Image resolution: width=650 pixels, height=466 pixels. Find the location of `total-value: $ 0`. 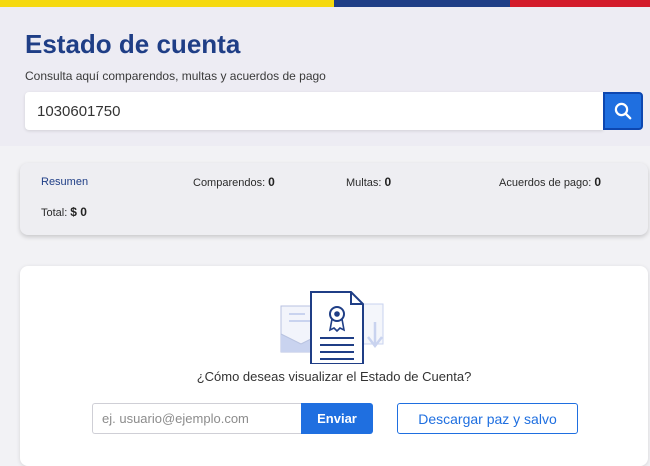

total-value: $ 0 is located at coordinates (78, 212).